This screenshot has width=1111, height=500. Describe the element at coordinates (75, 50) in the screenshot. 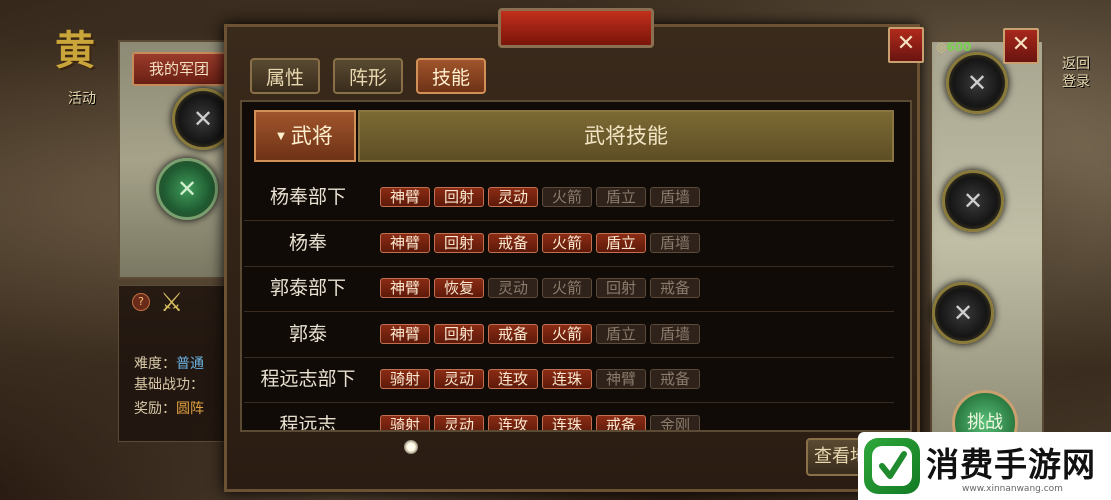

I see `left-title-glyph: 黄` at that location.